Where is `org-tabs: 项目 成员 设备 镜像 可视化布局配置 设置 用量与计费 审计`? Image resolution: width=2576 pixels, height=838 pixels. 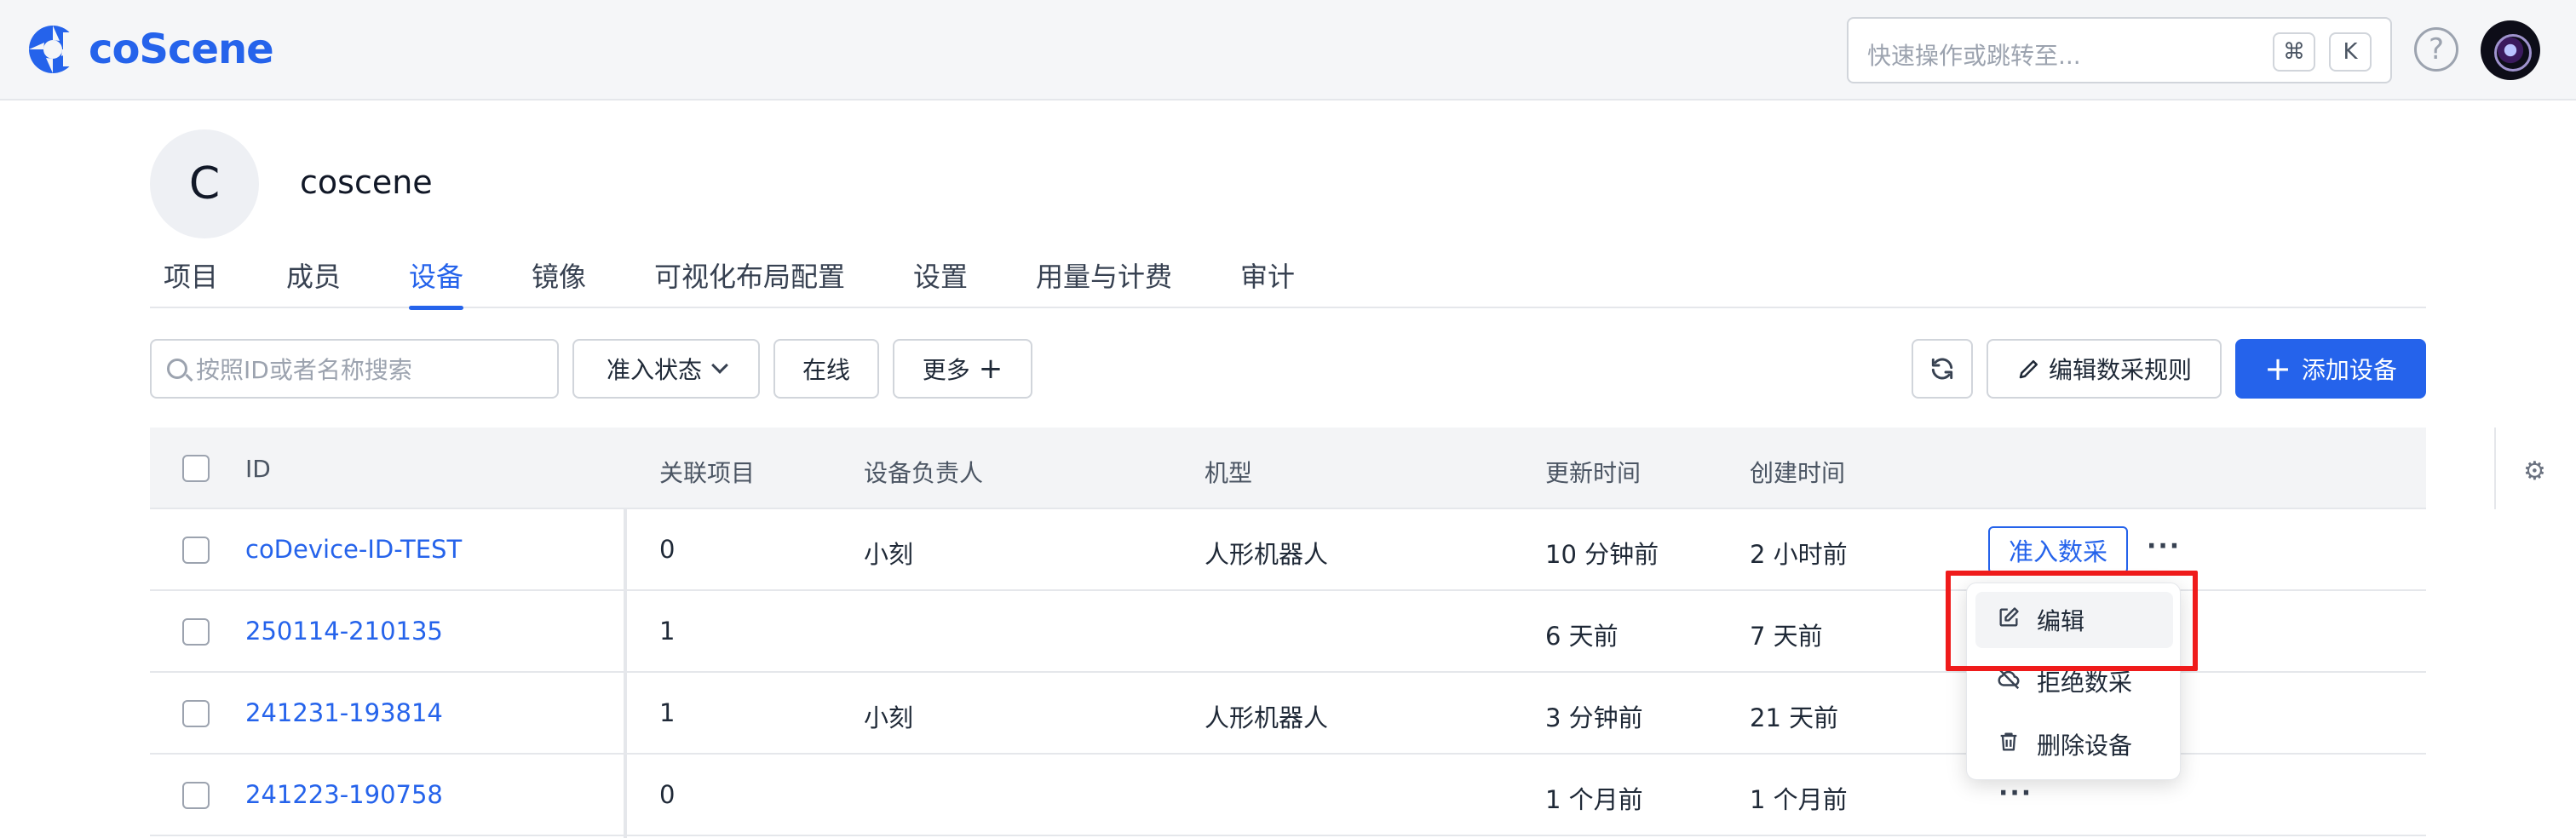
org-tabs: 项目 成员 设备 镜像 可视化布局配置 设置 用量与计费 审计 is located at coordinates (1288, 281).